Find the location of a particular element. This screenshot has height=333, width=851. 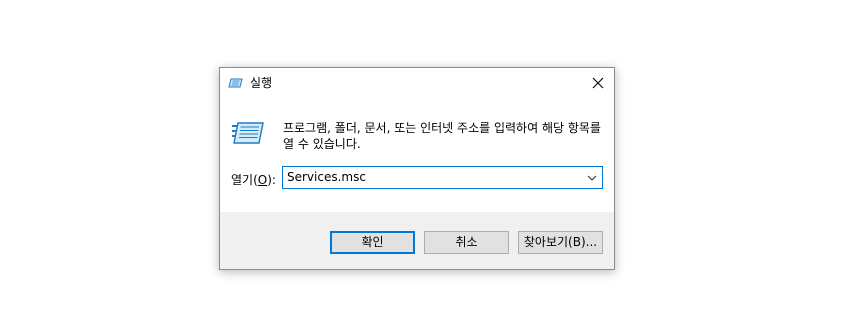

close-button is located at coordinates (598, 83).